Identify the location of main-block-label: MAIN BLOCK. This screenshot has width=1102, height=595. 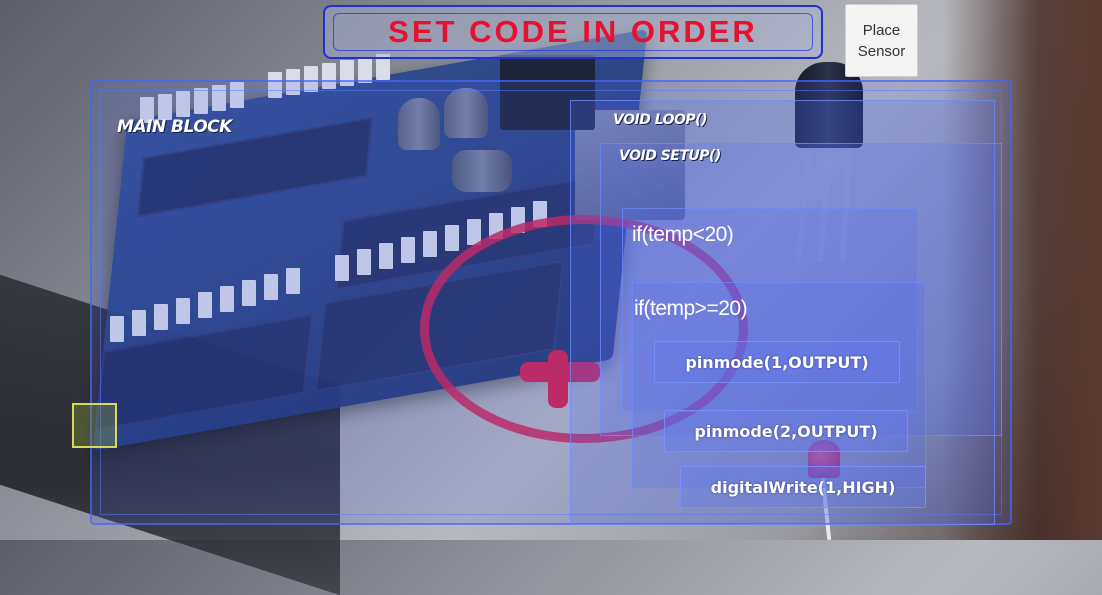
(174, 127).